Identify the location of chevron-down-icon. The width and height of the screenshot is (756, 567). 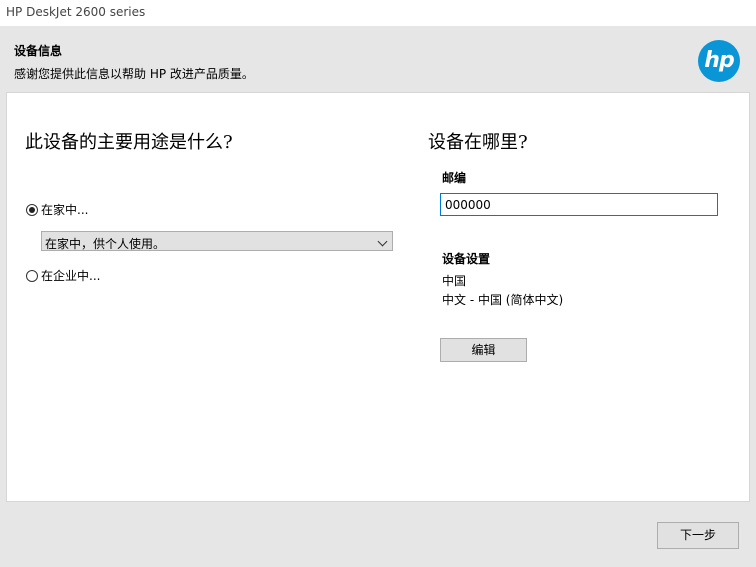
(382, 241).